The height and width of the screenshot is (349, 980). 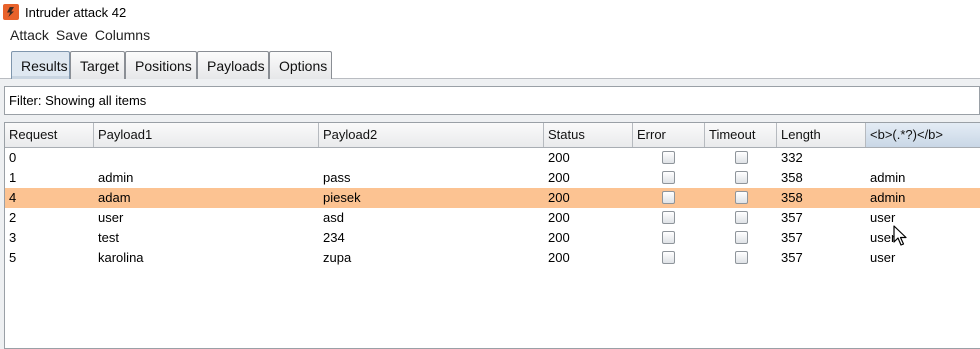 I want to click on menu-bar: Attack Save Columns, so click(x=490, y=35).